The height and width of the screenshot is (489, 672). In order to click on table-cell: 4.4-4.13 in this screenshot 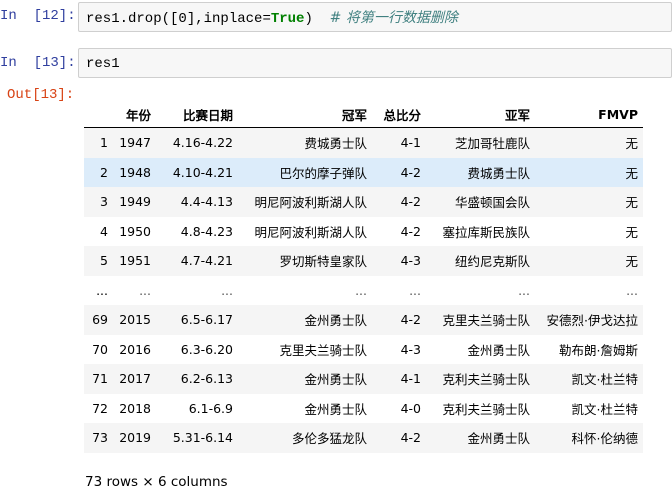, I will do `click(206, 202)`.